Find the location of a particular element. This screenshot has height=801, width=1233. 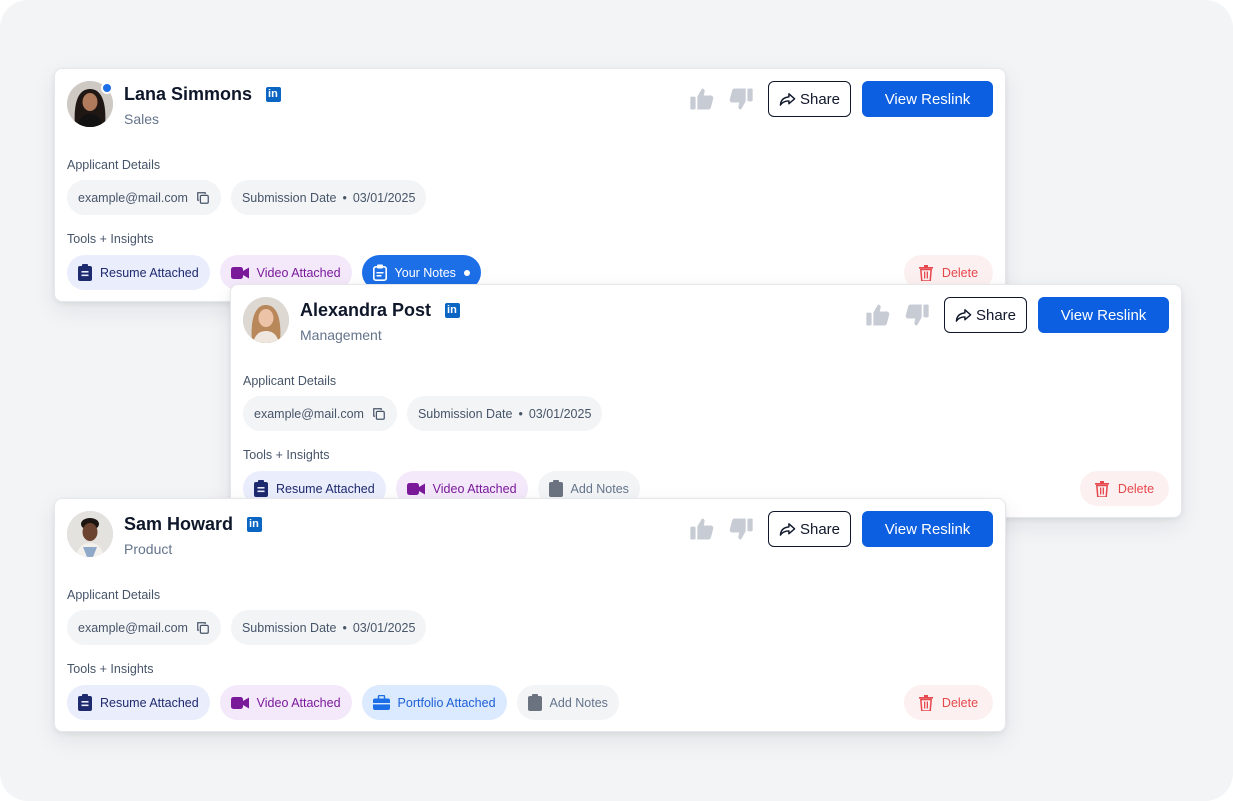

applicant-name-text: Lana Simmons is located at coordinates (188, 94).